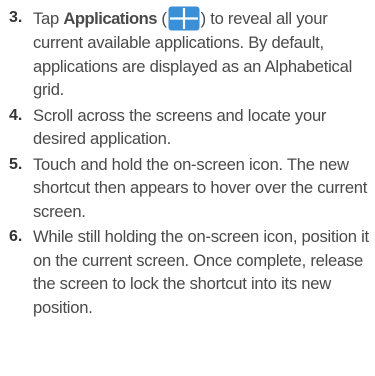 Image resolution: width=375 pixels, height=376 pixels. I want to click on step-number: 4., so click(16, 115).